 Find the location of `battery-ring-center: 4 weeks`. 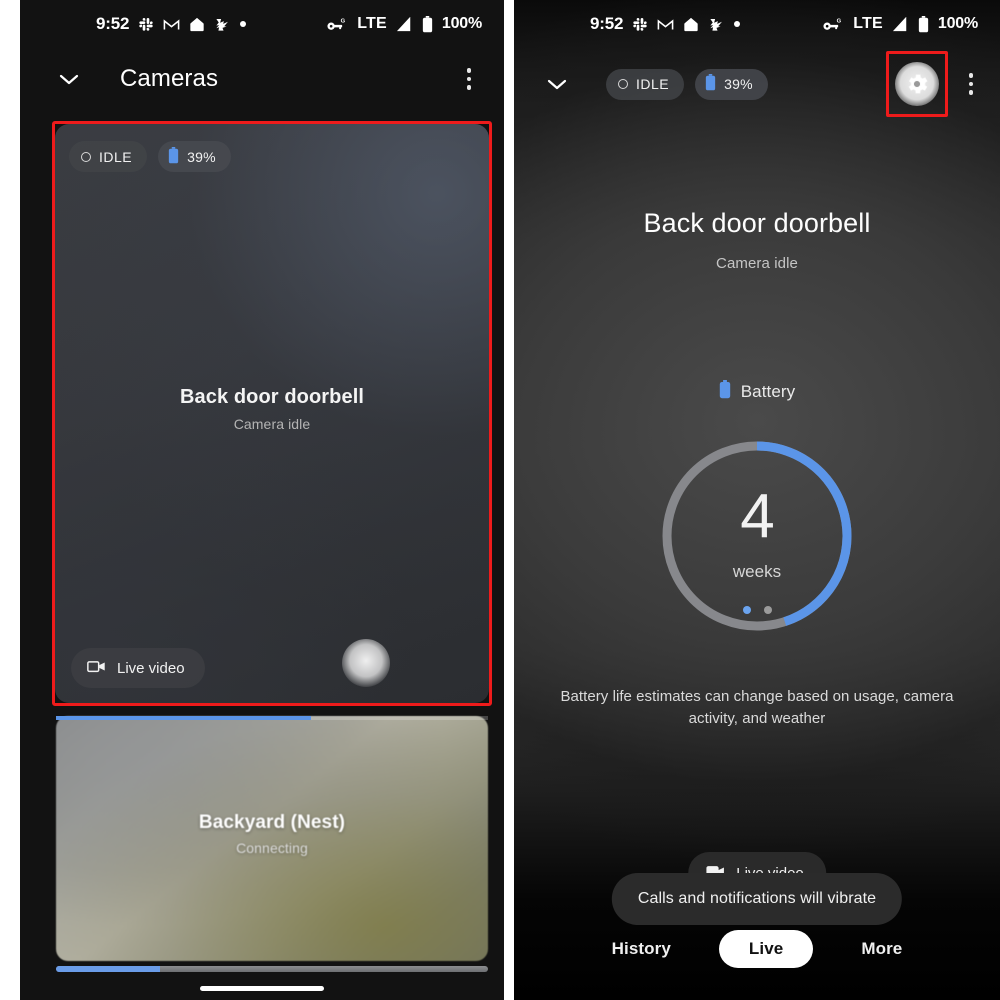

battery-ring-center: 4 weeks is located at coordinates (757, 534).